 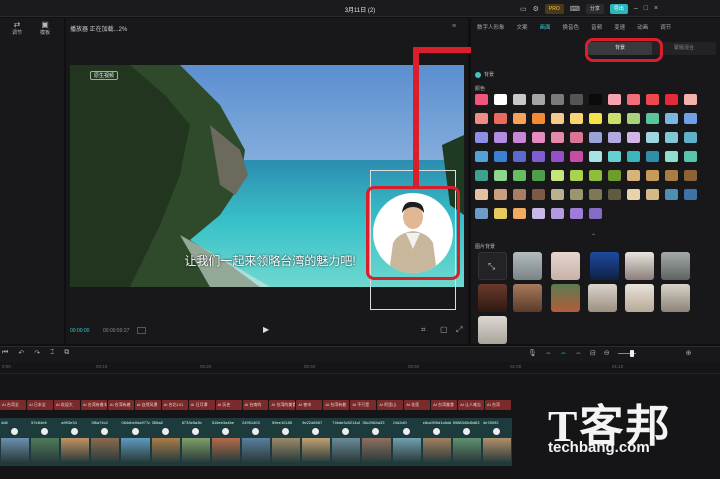 I want to click on player-menu-icon: ≡, so click(x=454, y=26).